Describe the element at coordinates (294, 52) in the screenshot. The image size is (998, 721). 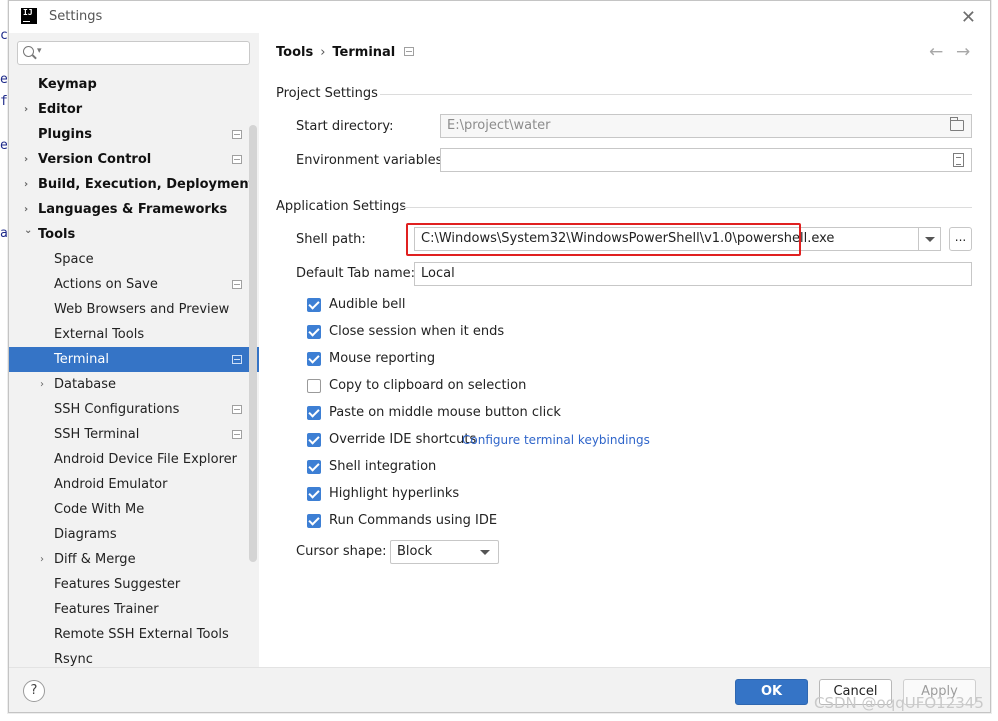
I see `breadcrumb-tools: Tools` at that location.